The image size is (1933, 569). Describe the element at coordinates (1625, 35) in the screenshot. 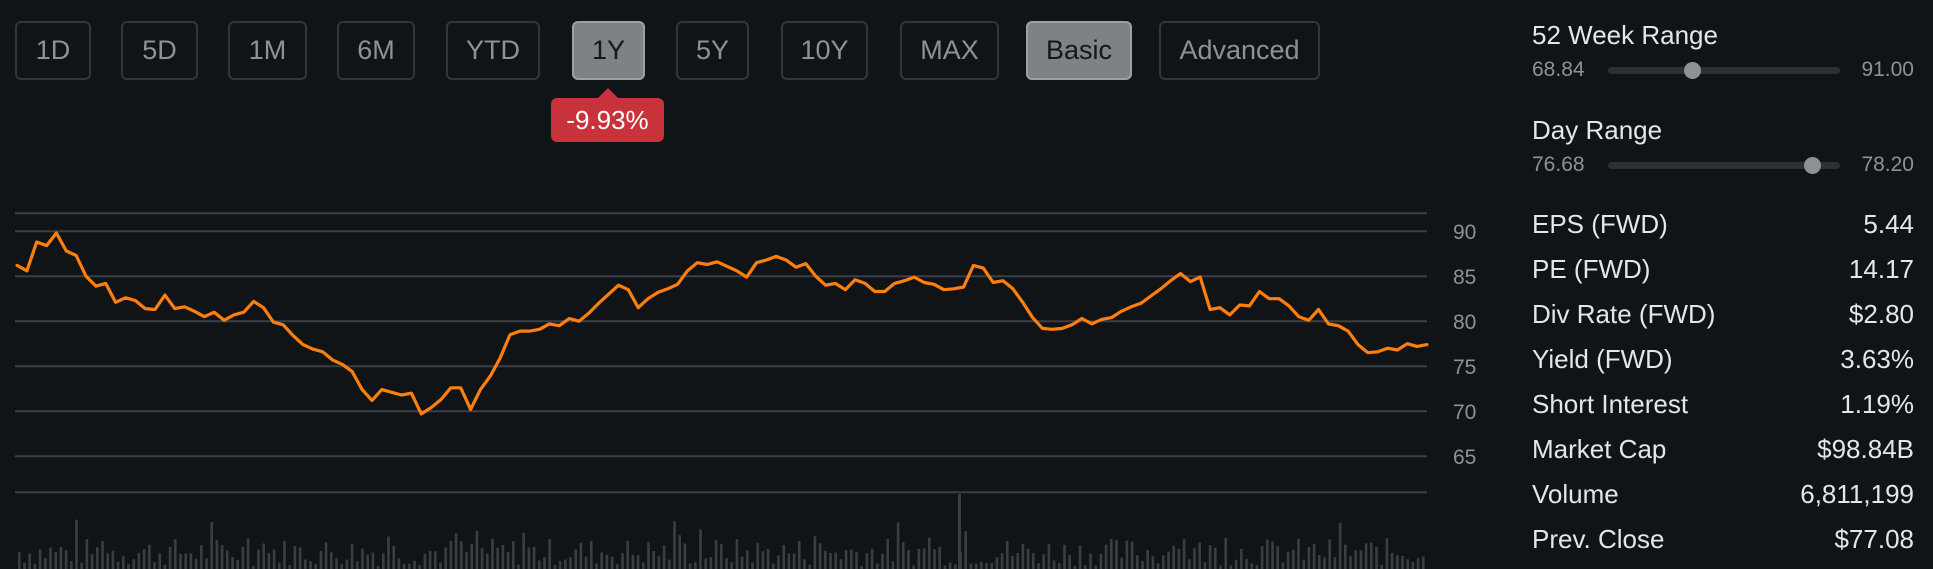

I see `week52-range-title: 52 Week Range` at that location.